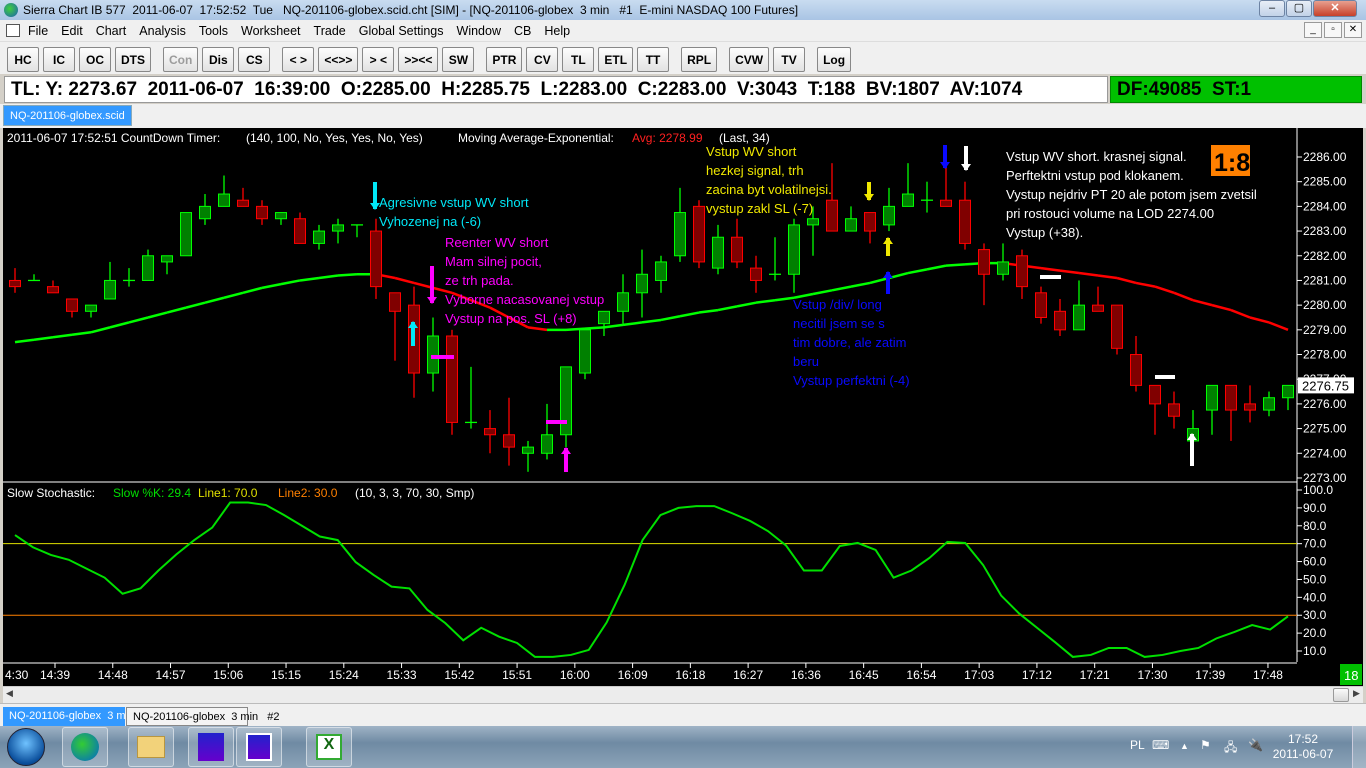  I want to click on stoch-tick-label: 10.0, so click(1315, 651).